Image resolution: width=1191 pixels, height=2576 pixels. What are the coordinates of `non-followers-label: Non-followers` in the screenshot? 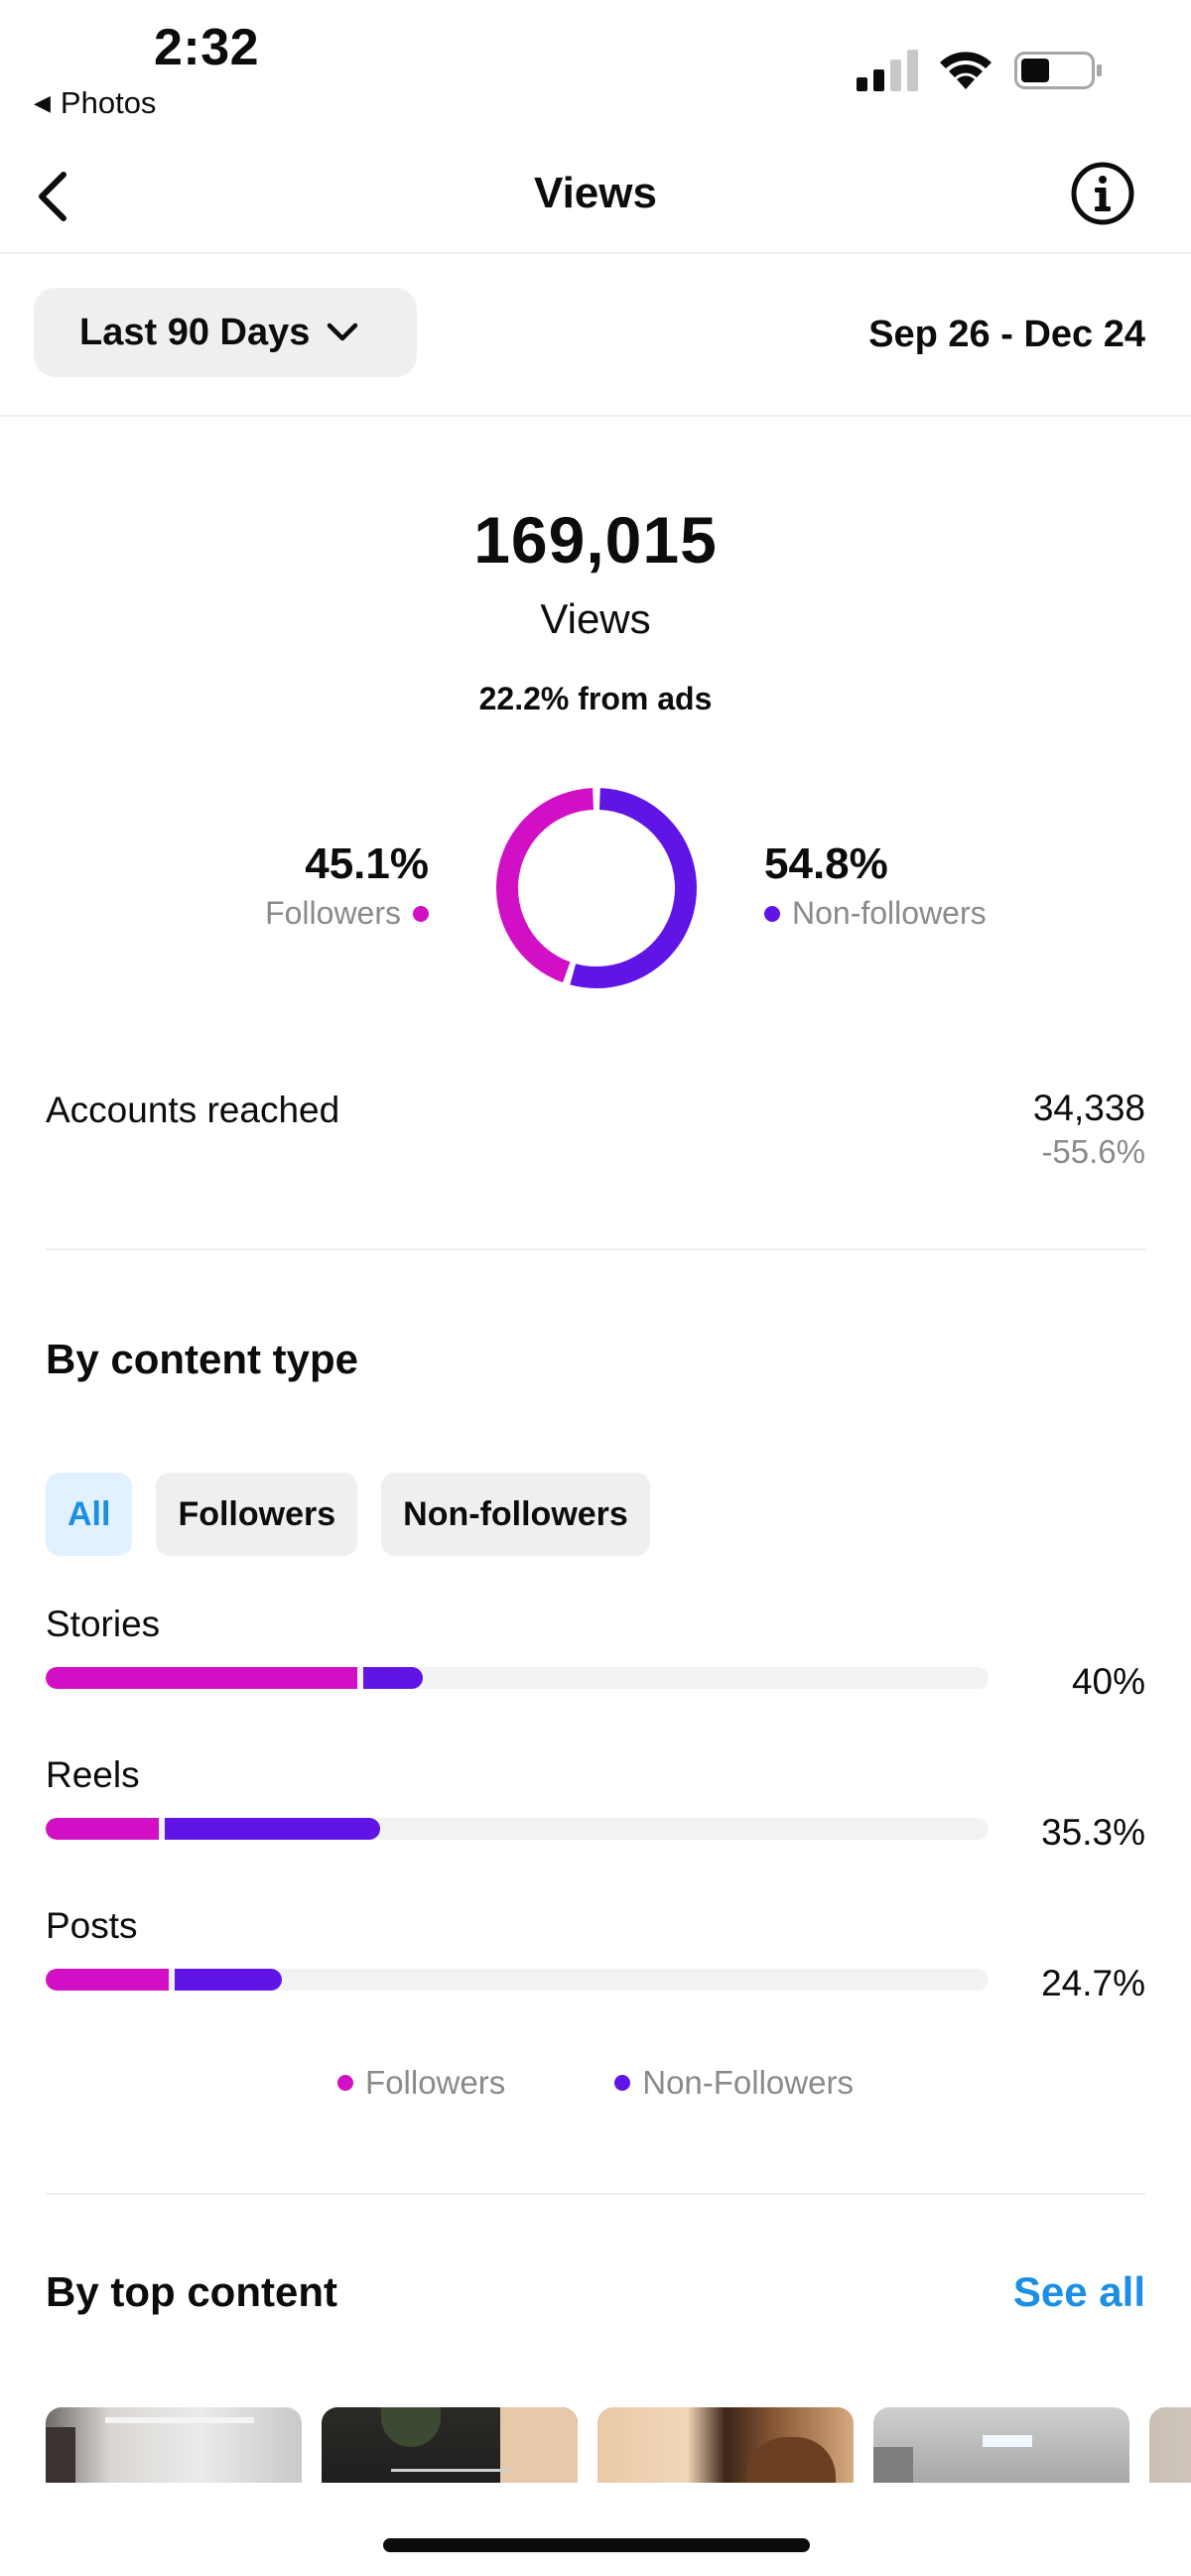 It's located at (889, 913).